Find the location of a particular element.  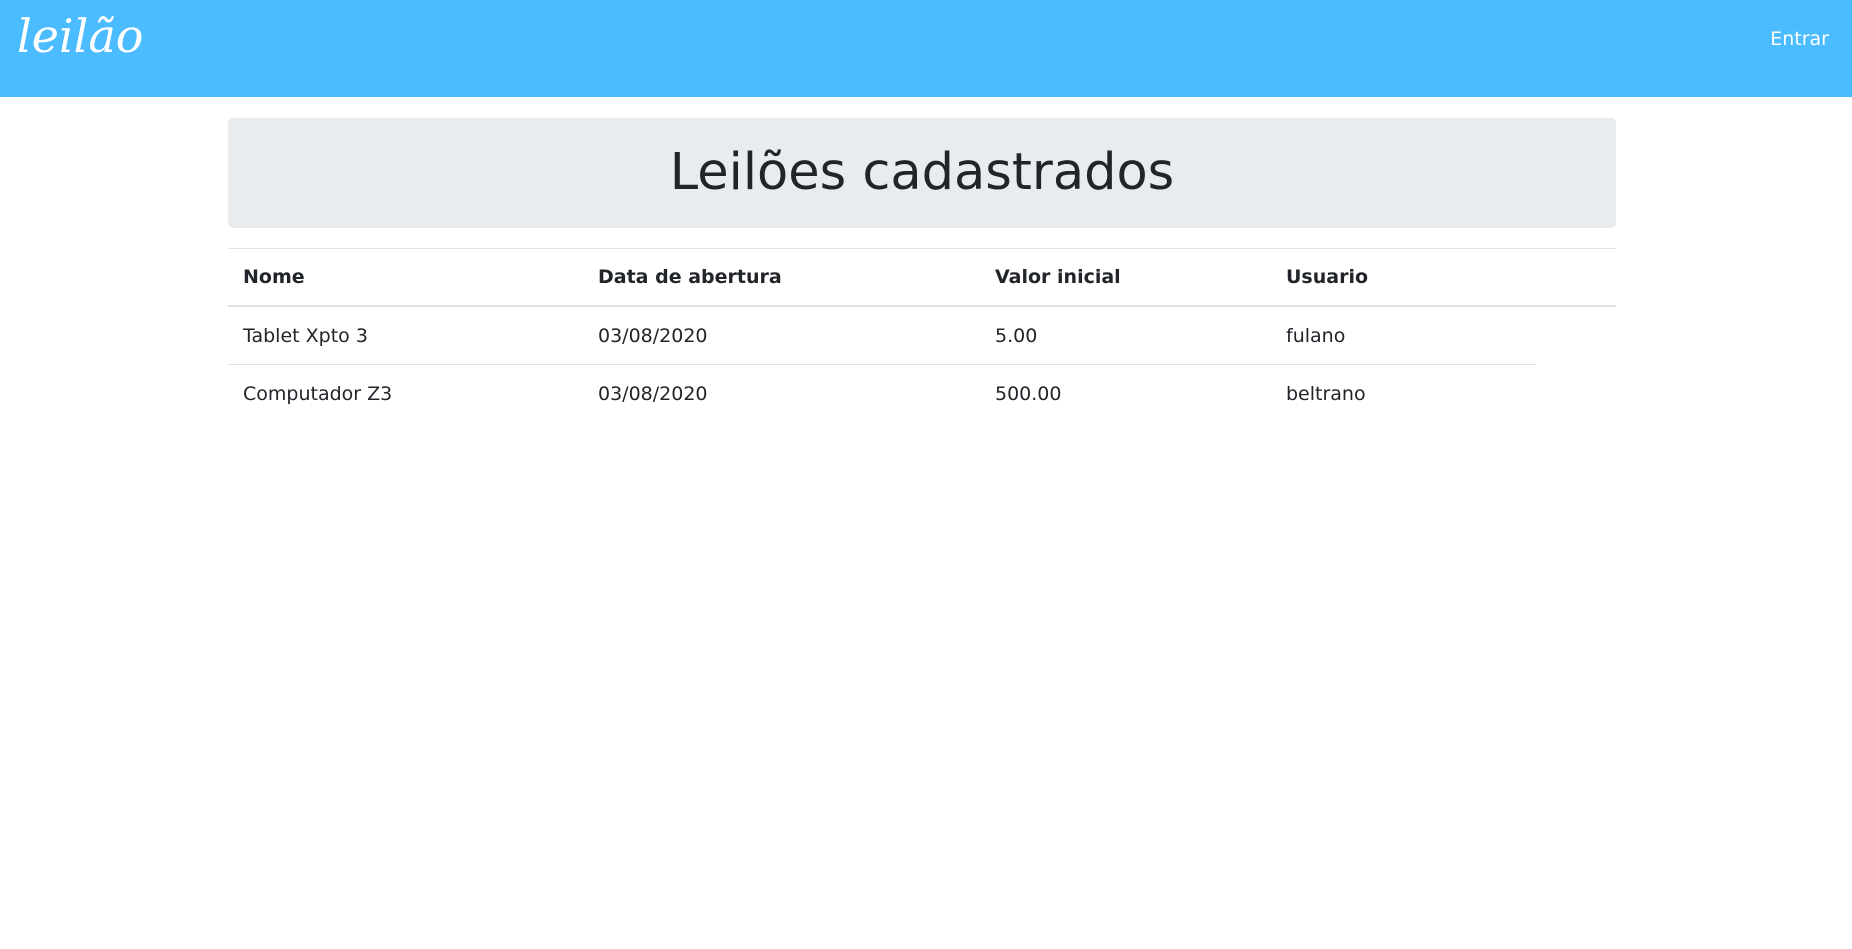

page-title: Leilões cadastrados is located at coordinates (922, 172).